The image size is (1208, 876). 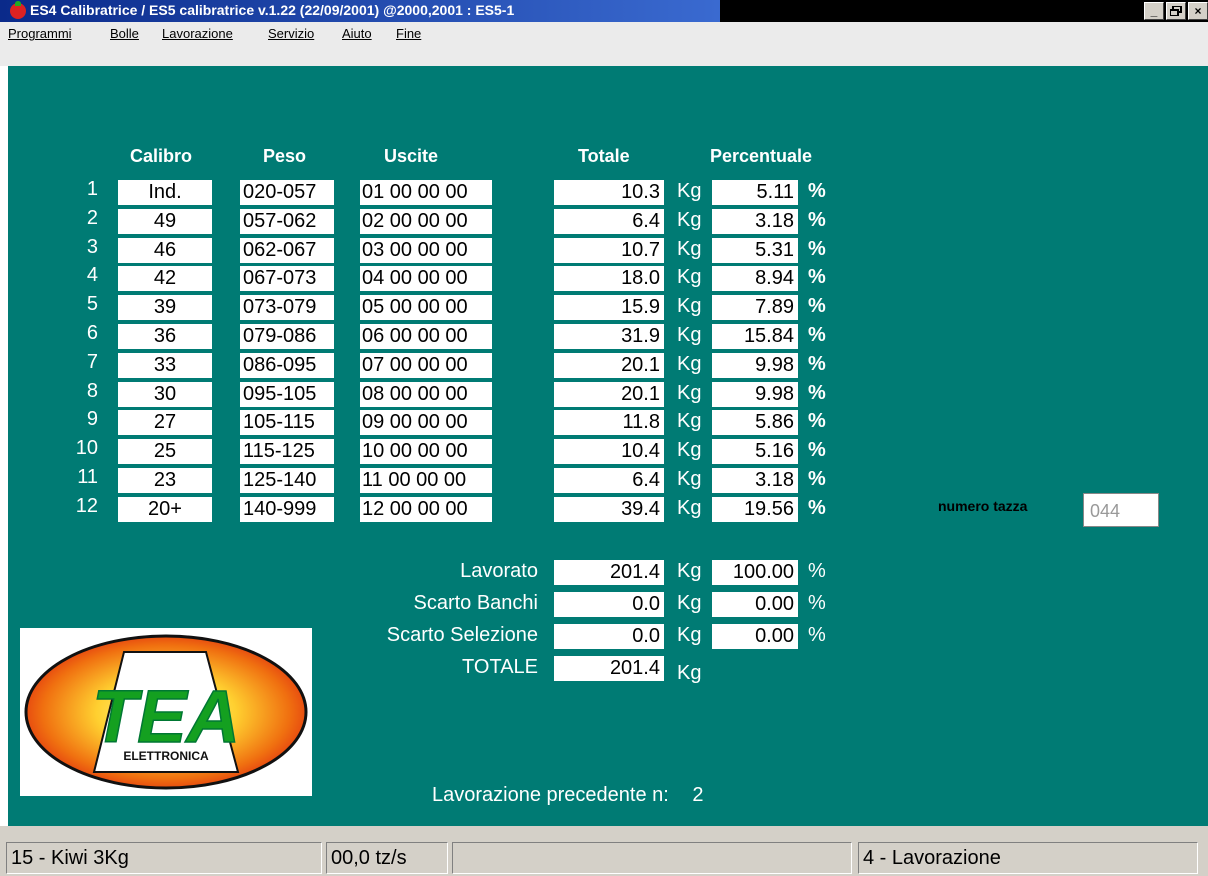 What do you see at coordinates (689, 571) in the screenshot?
I see `lavorato-unit: Kg` at bounding box center [689, 571].